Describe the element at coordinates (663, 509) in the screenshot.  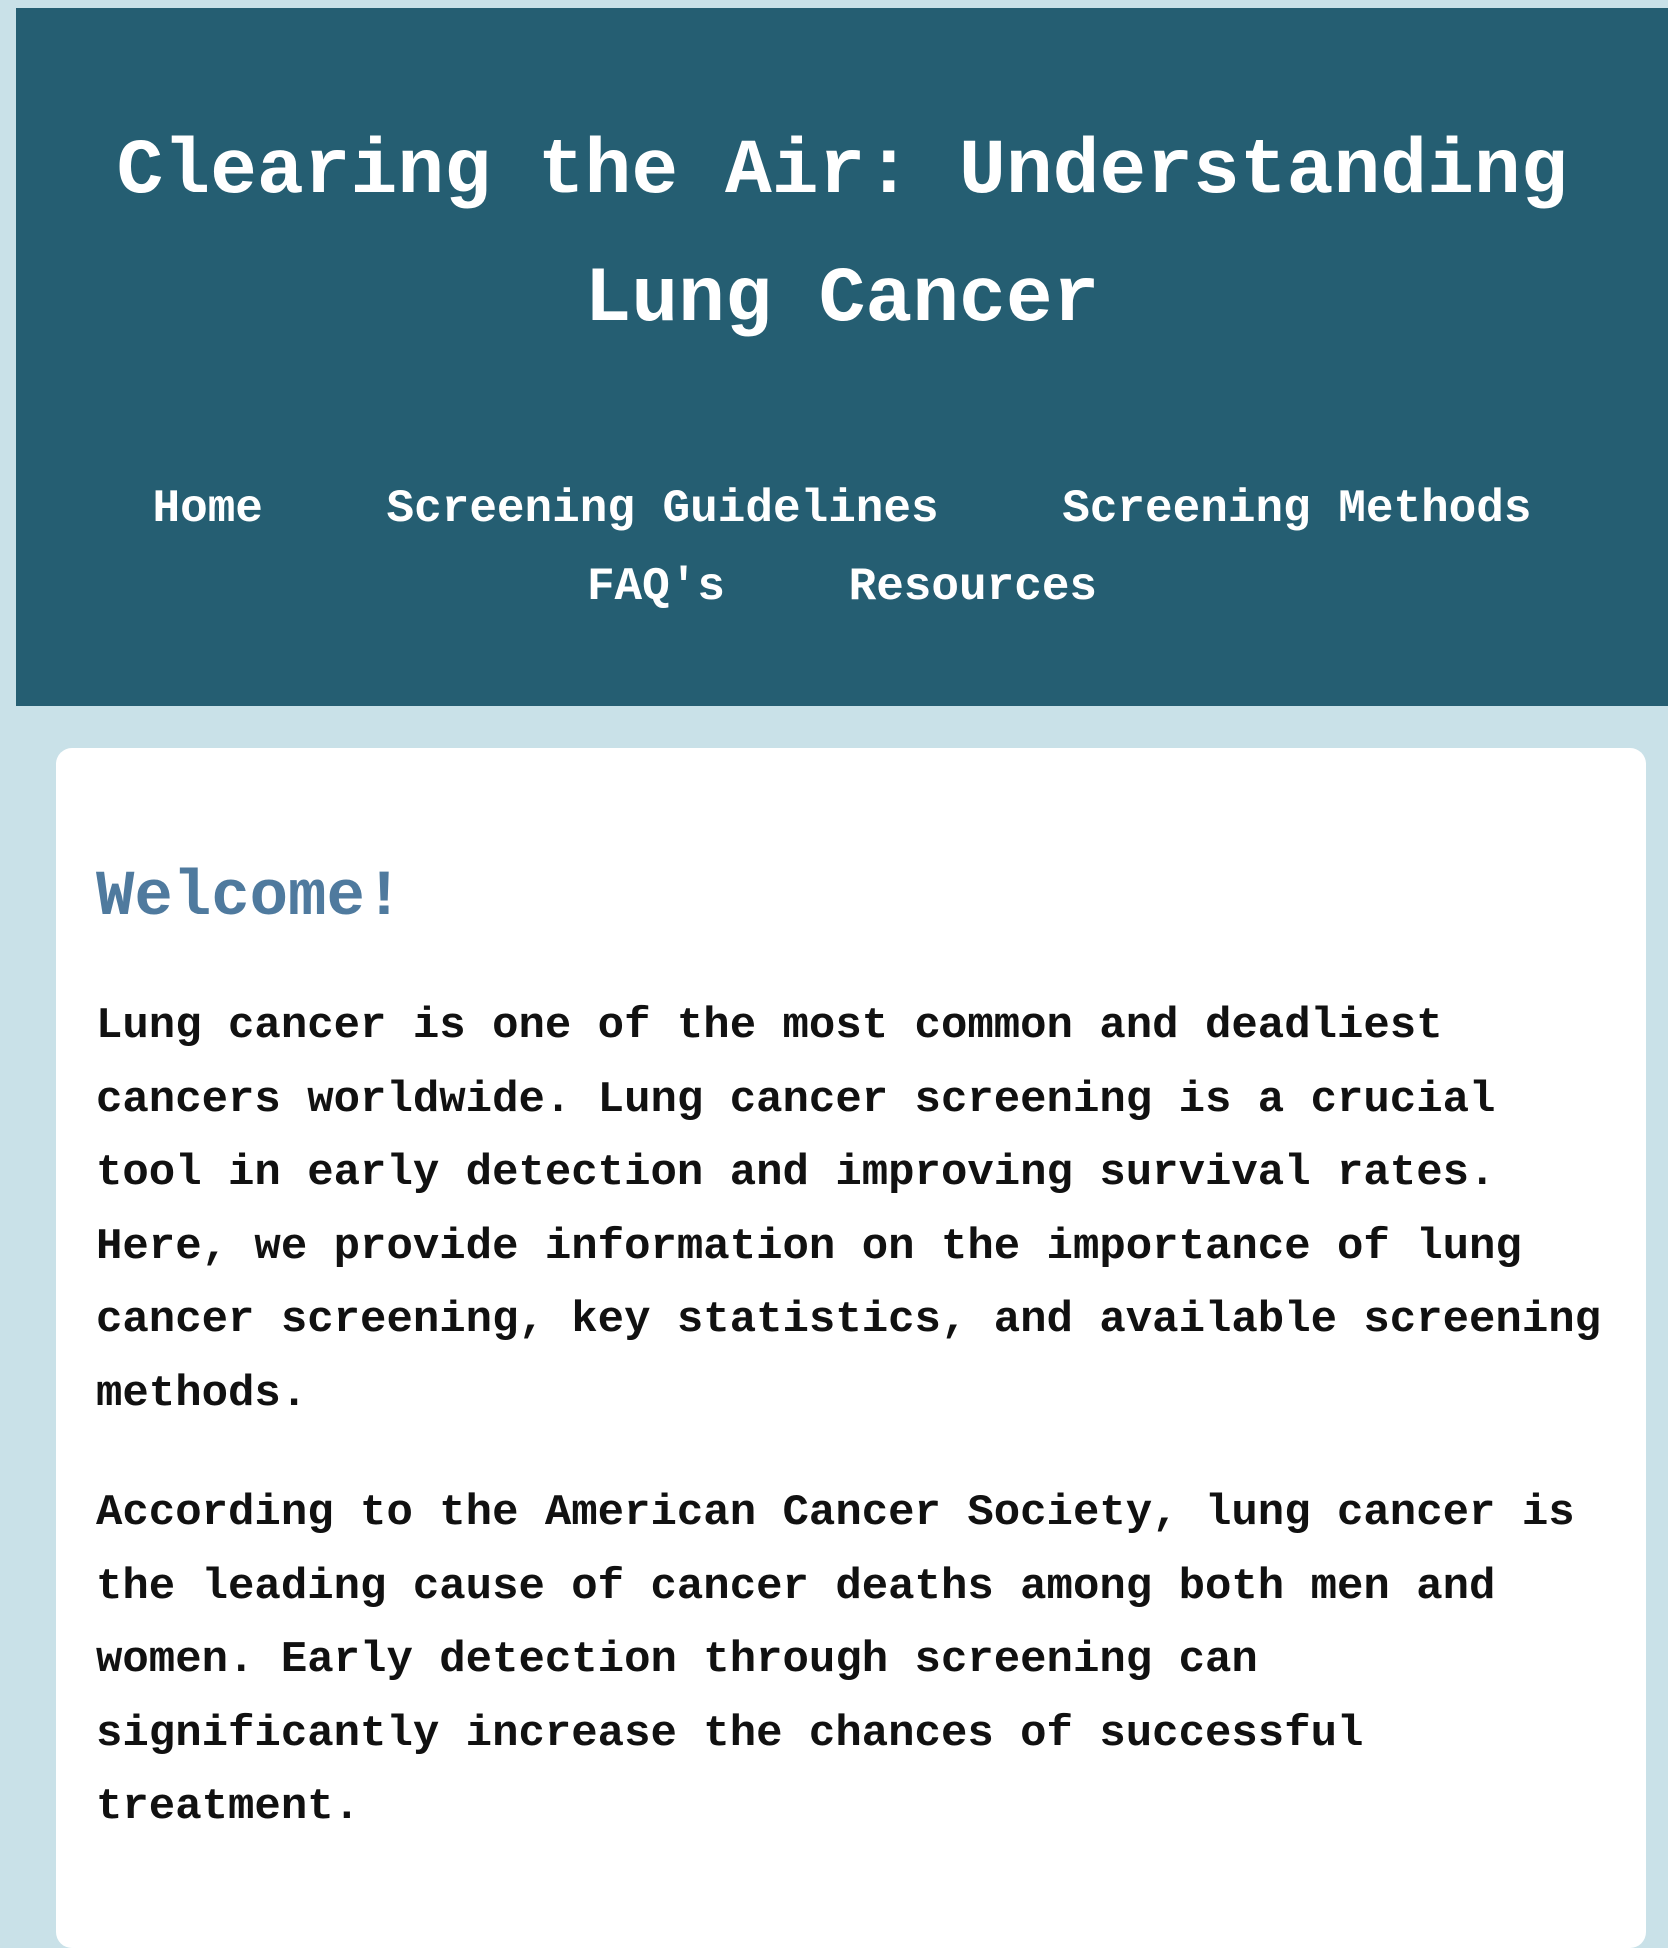
I see `nav-link-screening-guidelines: Screening Guidelines` at that location.